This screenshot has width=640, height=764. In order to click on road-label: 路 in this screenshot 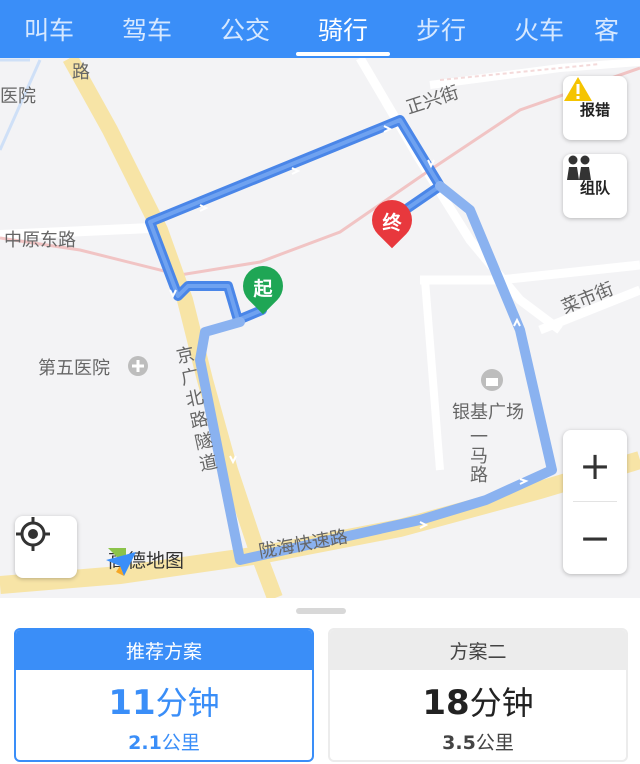, I will do `click(81, 72)`.